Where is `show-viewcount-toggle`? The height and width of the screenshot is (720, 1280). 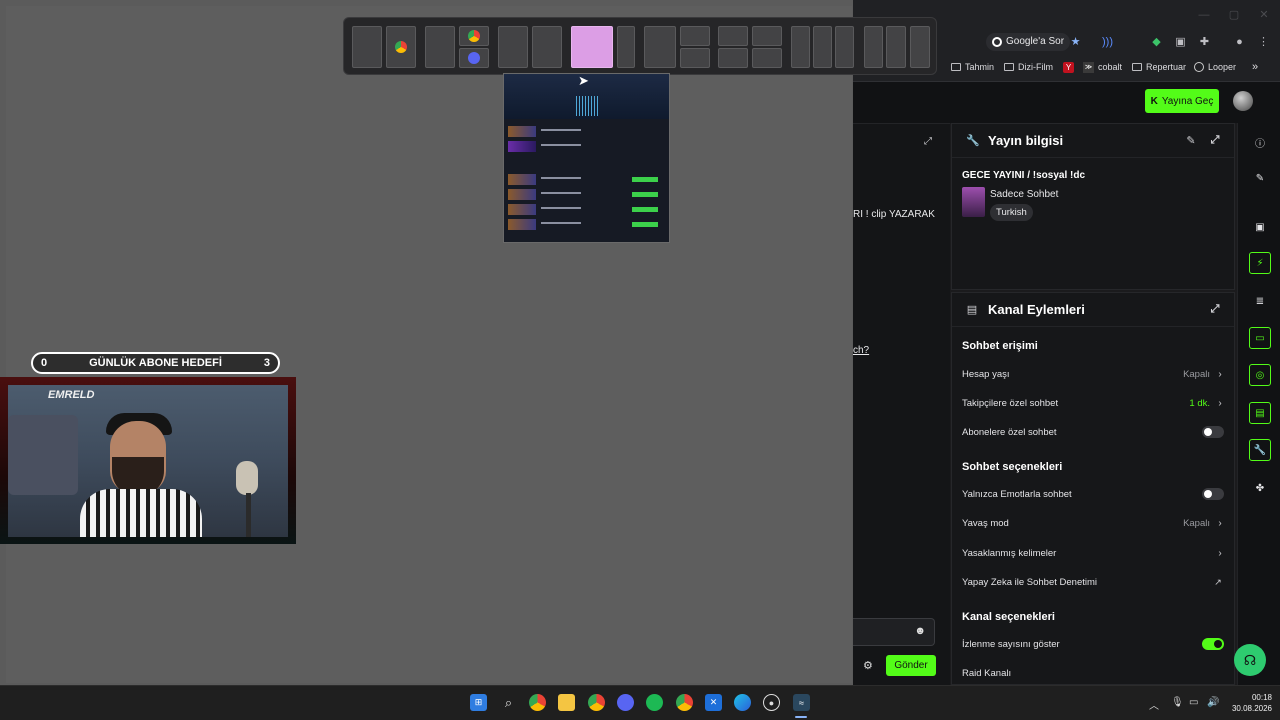
show-viewcount-toggle is located at coordinates (1213, 644).